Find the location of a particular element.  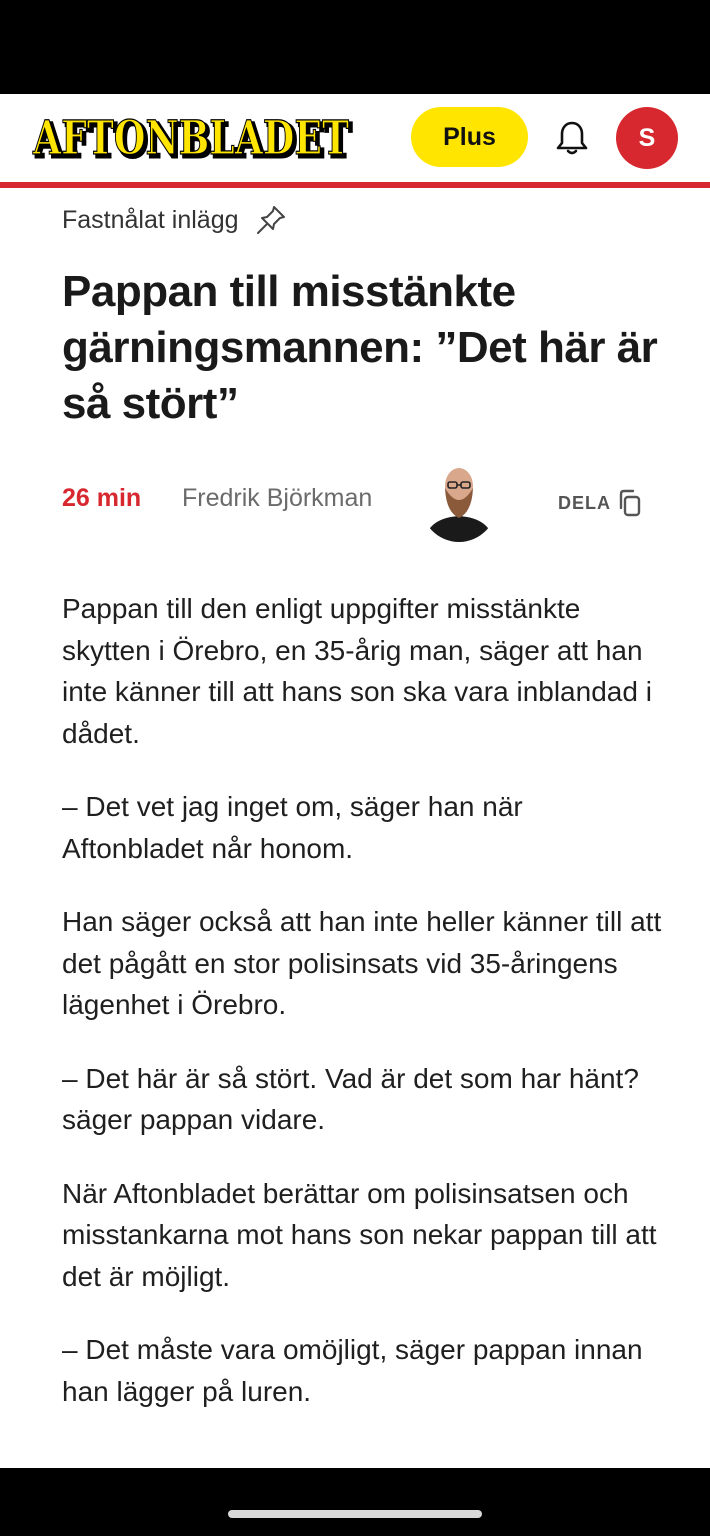

share-button: DELA is located at coordinates (600, 503).